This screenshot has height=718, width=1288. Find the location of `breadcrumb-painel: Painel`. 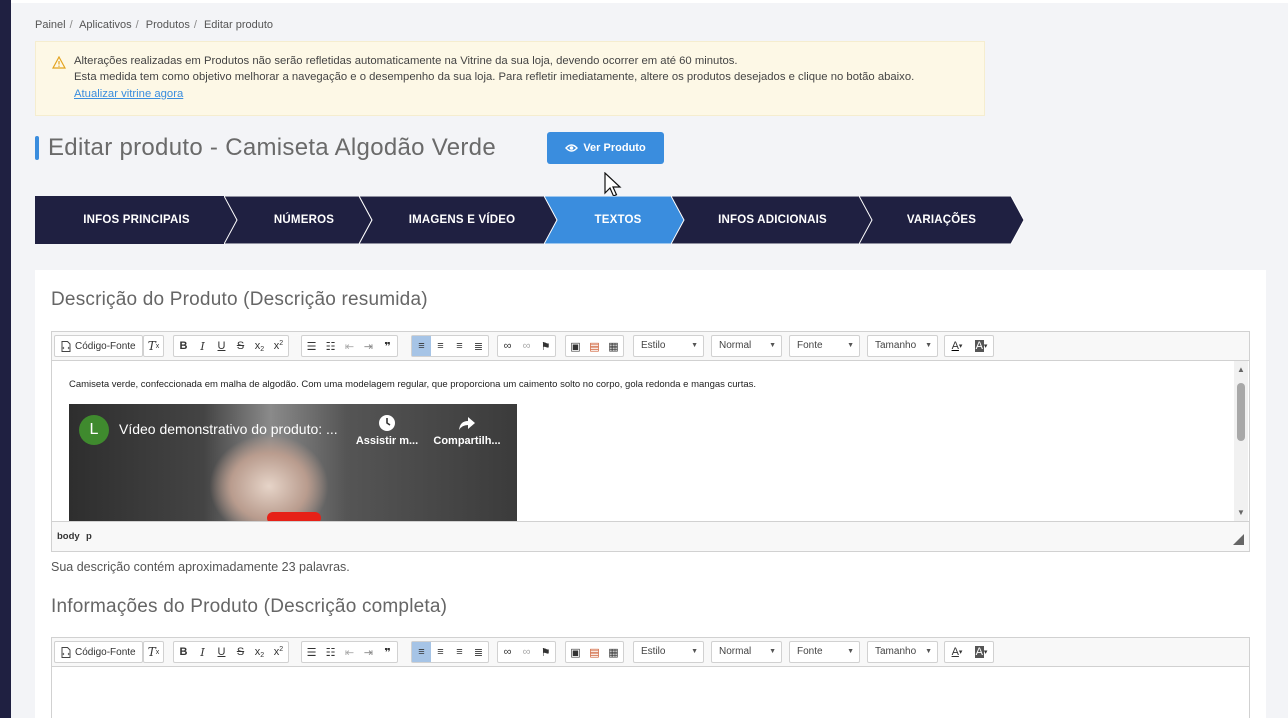

breadcrumb-painel: Painel is located at coordinates (50, 25).